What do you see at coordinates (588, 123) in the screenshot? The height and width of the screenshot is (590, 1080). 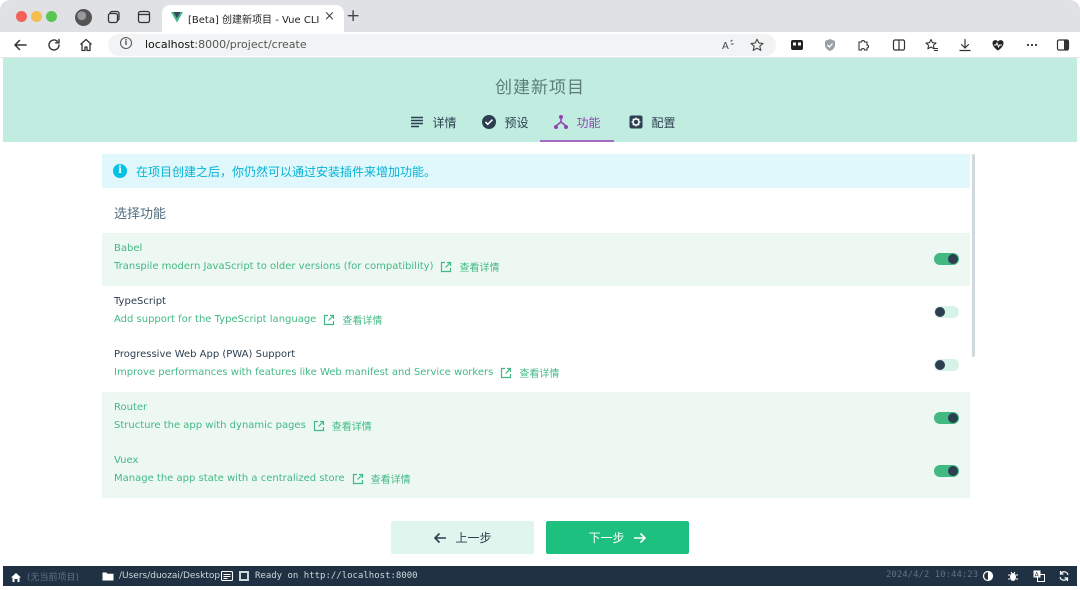 I see `tab-features-label: 功能` at bounding box center [588, 123].